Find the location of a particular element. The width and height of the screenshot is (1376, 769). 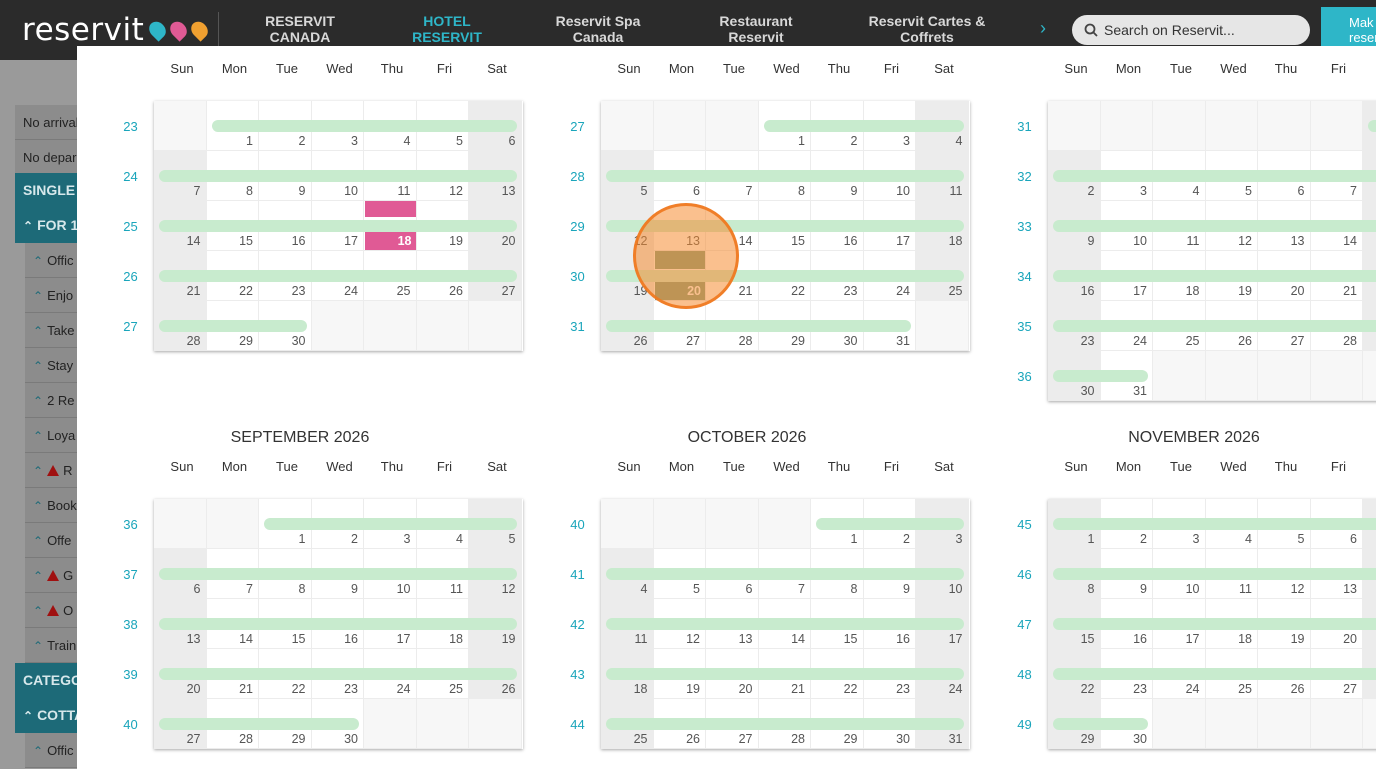

nav-reservit-spa-canada: Reservit Spa Canada is located at coordinates (598, 29).